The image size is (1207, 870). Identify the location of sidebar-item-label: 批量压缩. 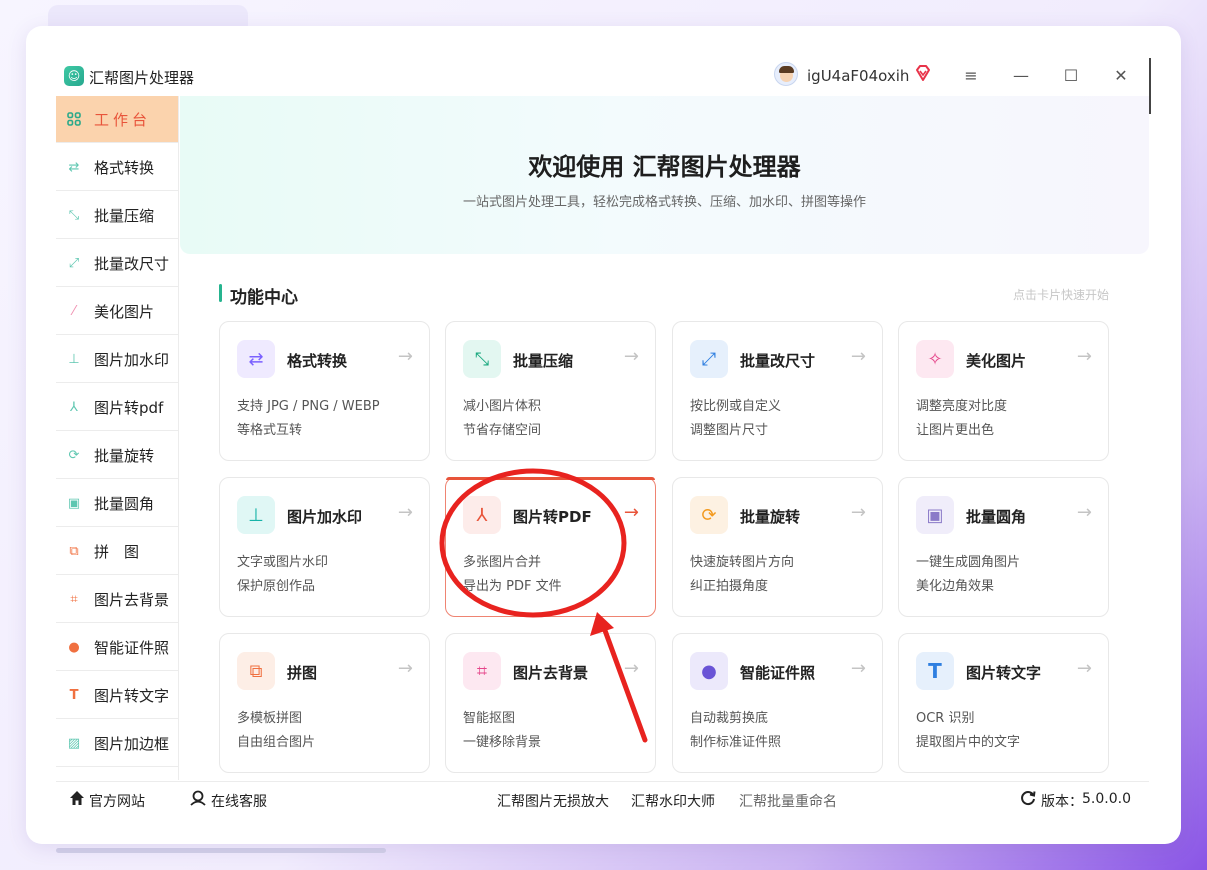
(124, 215).